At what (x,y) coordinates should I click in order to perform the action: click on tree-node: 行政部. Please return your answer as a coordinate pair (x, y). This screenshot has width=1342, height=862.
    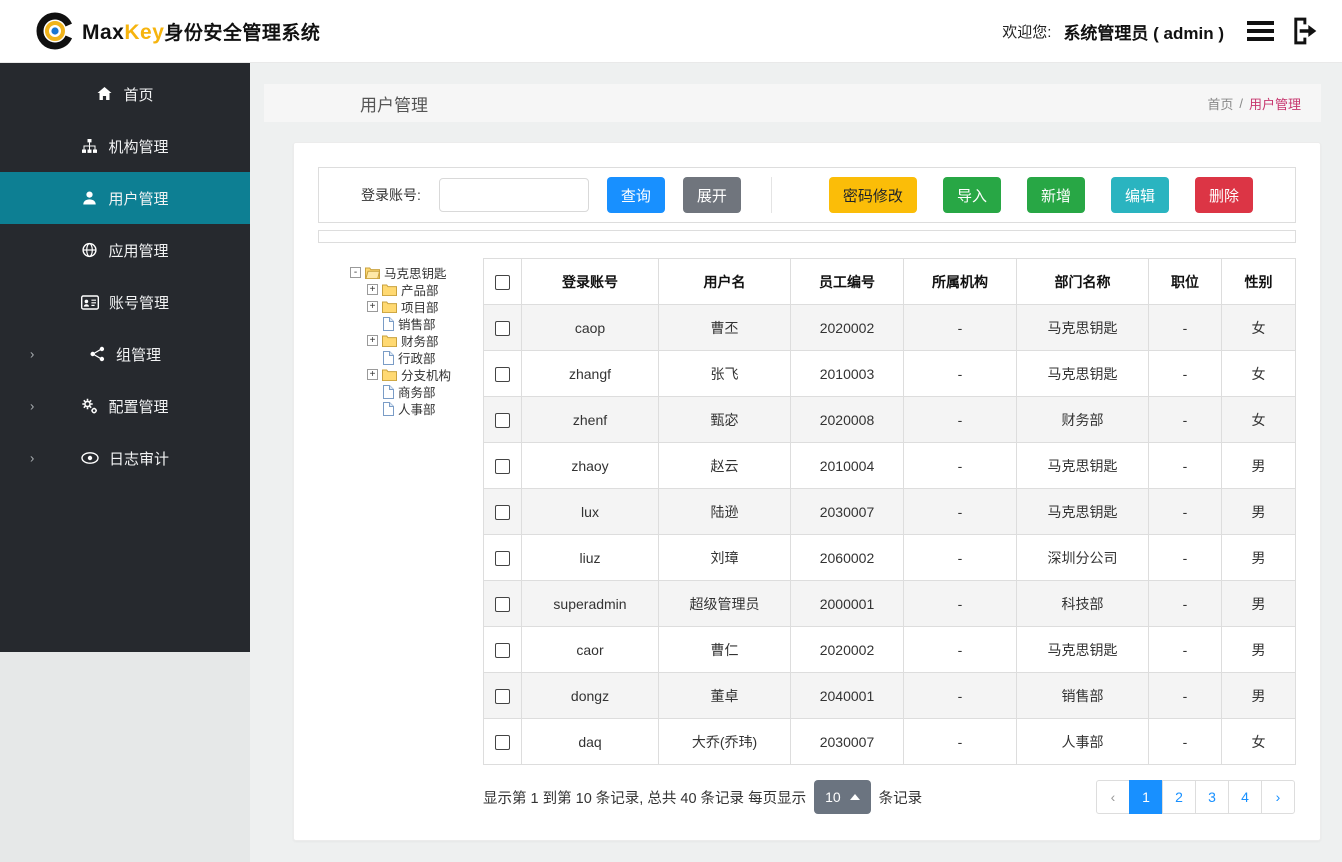
    Looking at the image, I should click on (418, 357).